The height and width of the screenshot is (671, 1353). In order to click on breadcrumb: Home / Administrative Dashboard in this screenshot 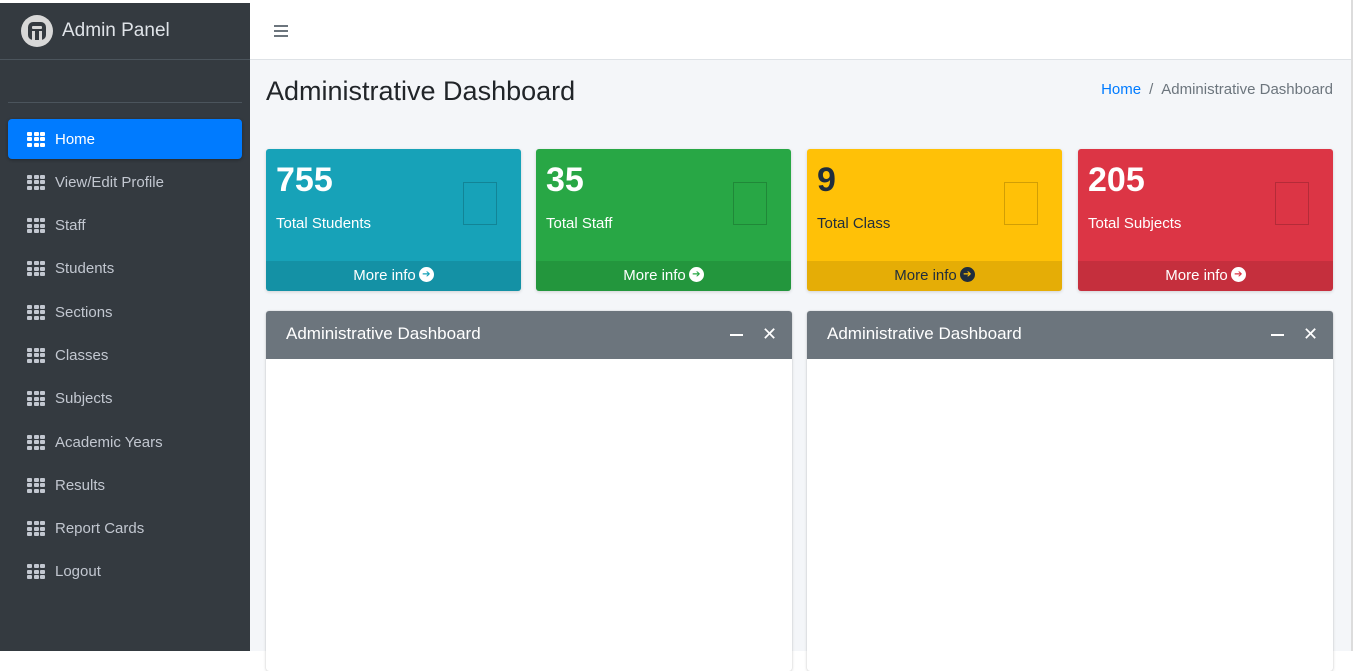, I will do `click(1217, 89)`.